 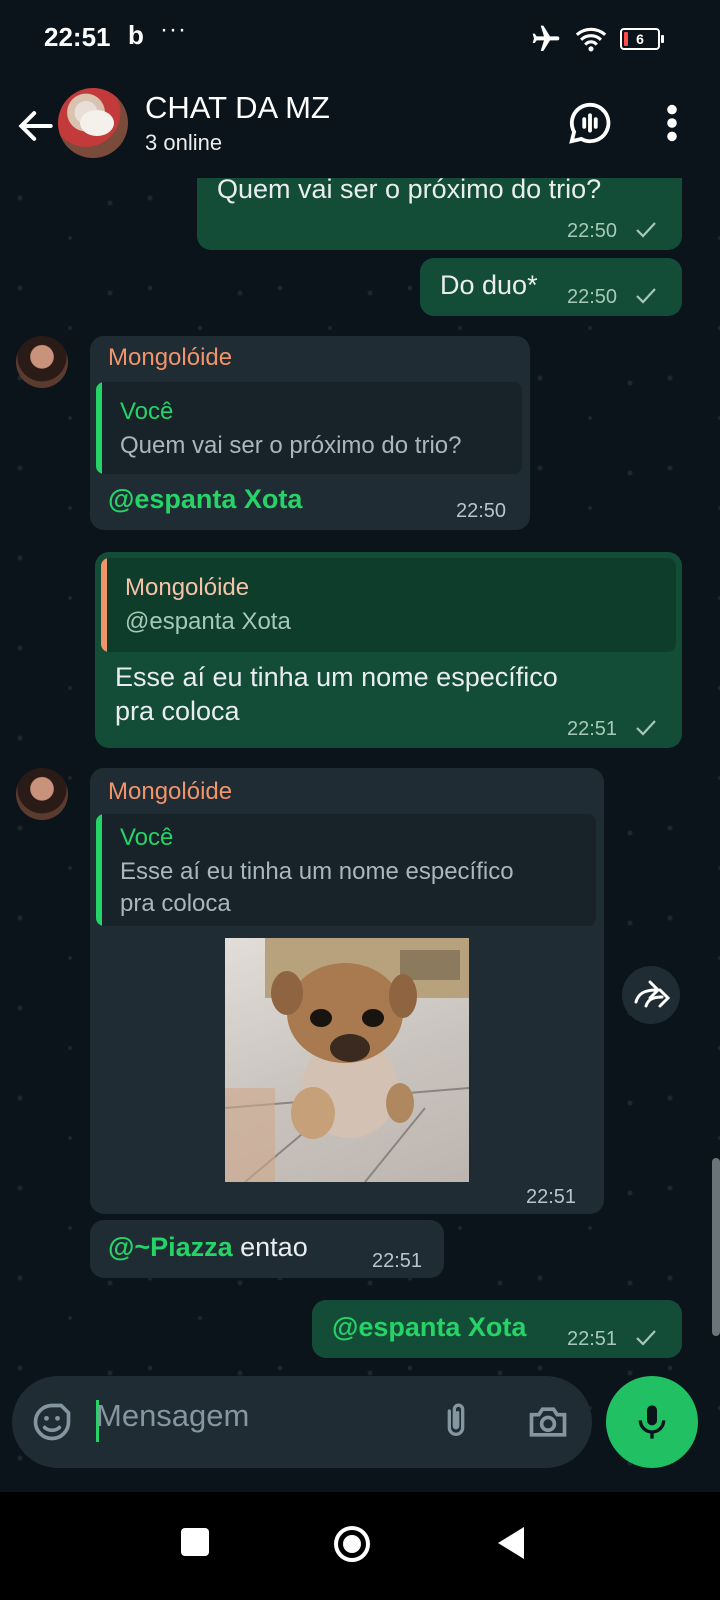 I want to click on message-text-rest: entao, so click(x=270, y=1247).